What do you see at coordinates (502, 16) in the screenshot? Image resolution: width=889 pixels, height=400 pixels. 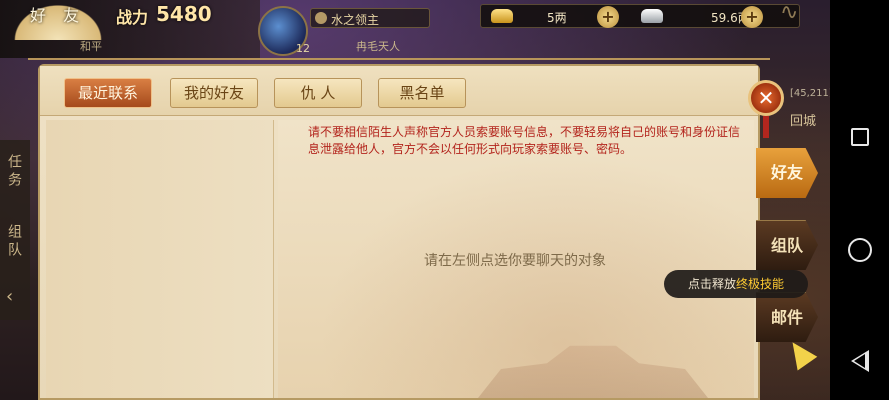 I see `gold-ingot-icon` at bounding box center [502, 16].